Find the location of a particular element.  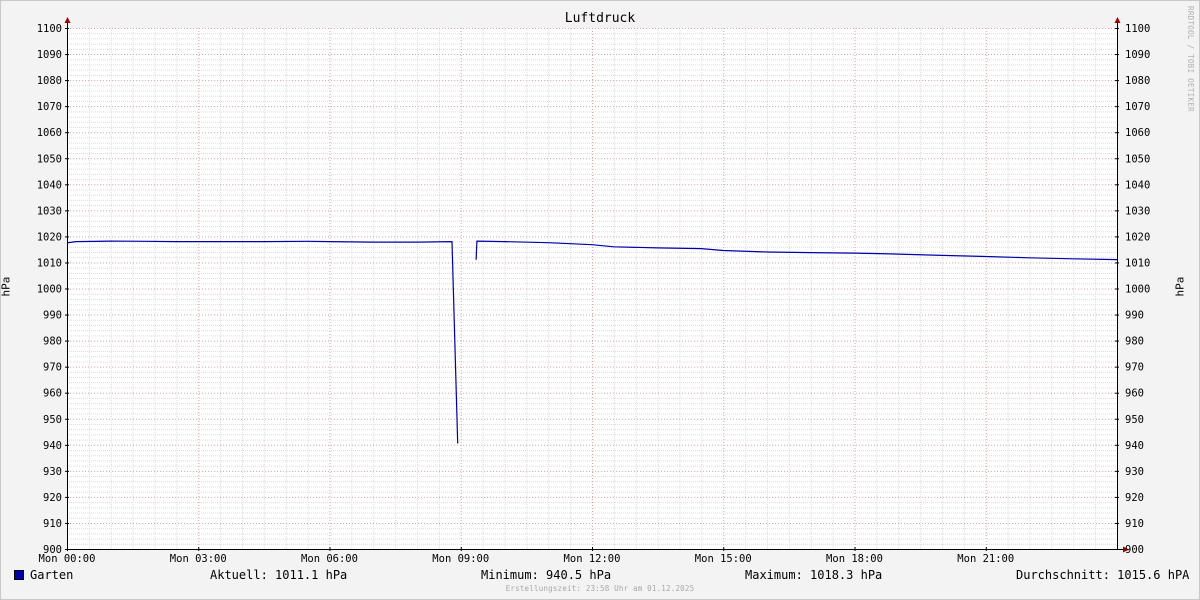

y-tick-label-right: 990 is located at coordinates (1134, 316).